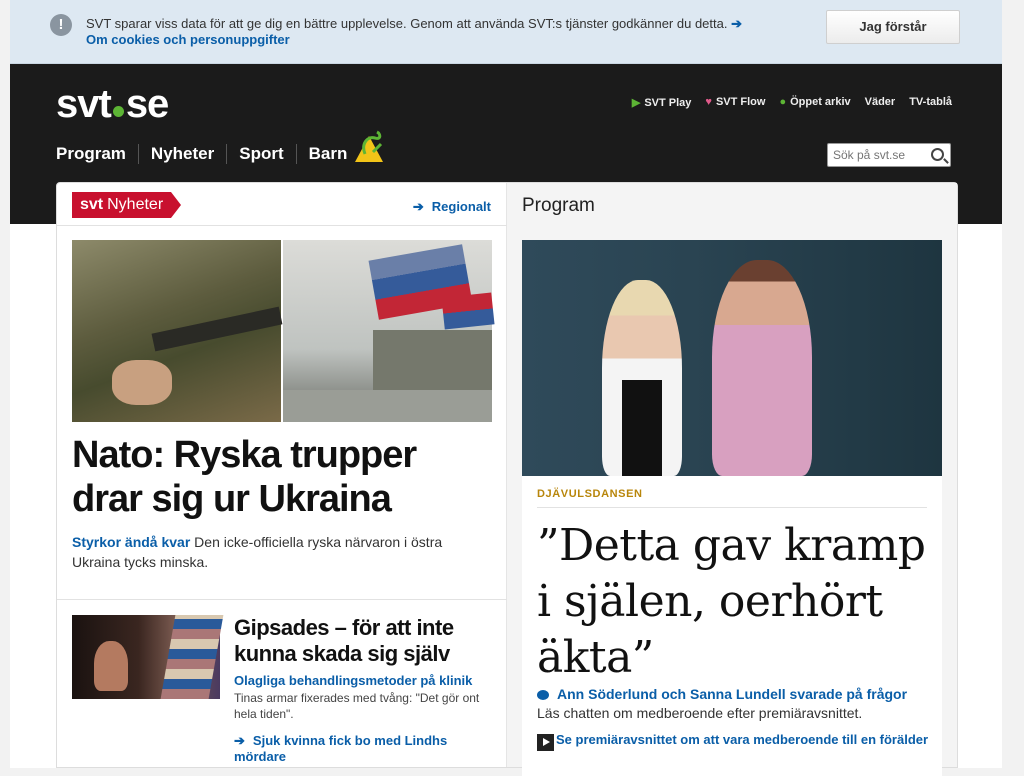 The width and height of the screenshot is (1024, 776). Describe the element at coordinates (735, 102) in the screenshot. I see `toplink-svt-flow: ♥ SVT Flow` at that location.